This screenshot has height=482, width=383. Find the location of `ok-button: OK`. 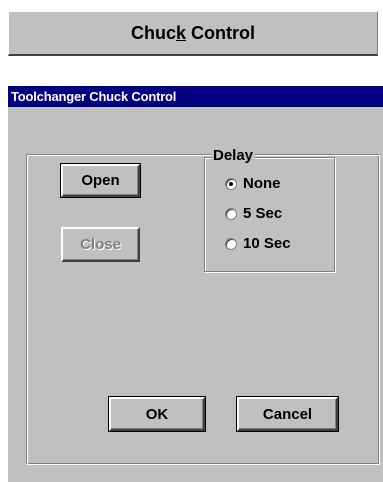

ok-button: OK is located at coordinates (157, 414).